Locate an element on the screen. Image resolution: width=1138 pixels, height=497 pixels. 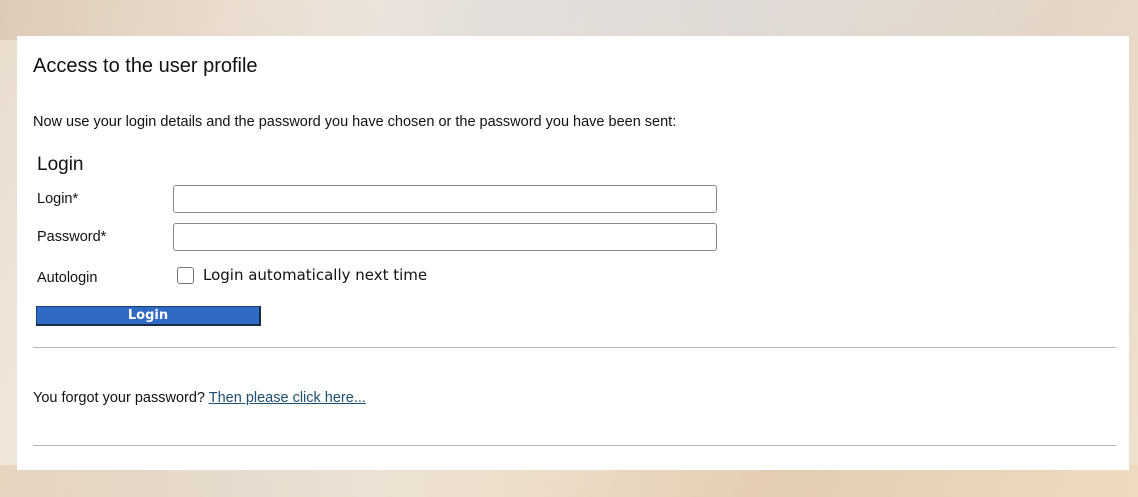
background-top-strip is located at coordinates (569, 20).